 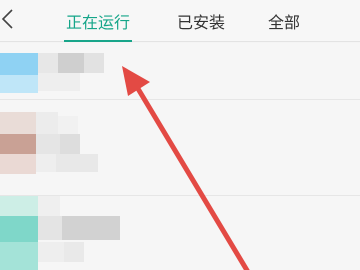 I want to click on active-tab-indicator, so click(x=98, y=41).